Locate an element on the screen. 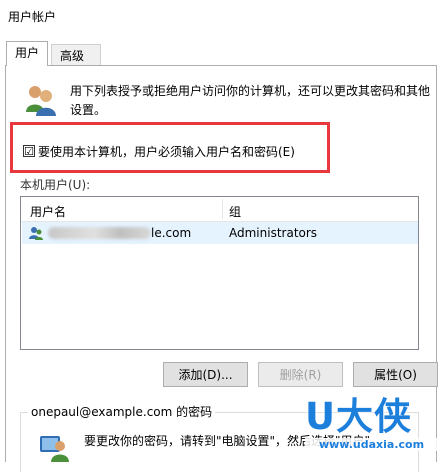  udaxia-watermark: U大侠 www.udaxia.com is located at coordinates (371, 427).